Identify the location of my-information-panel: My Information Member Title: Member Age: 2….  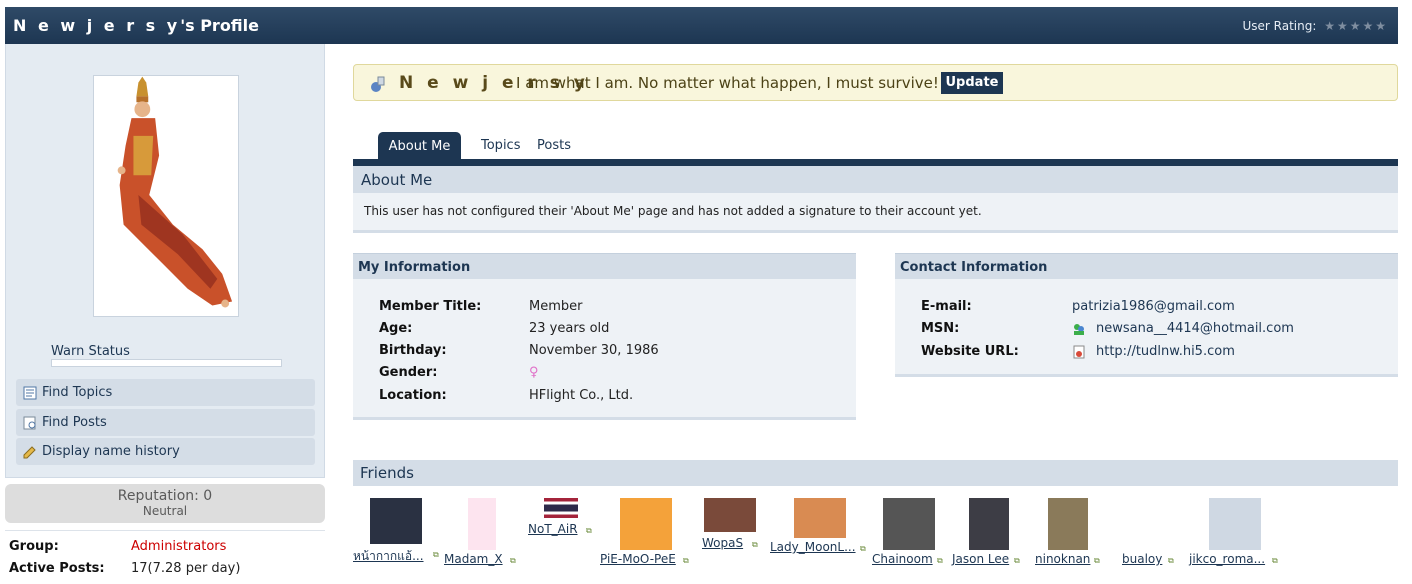
(604, 336).